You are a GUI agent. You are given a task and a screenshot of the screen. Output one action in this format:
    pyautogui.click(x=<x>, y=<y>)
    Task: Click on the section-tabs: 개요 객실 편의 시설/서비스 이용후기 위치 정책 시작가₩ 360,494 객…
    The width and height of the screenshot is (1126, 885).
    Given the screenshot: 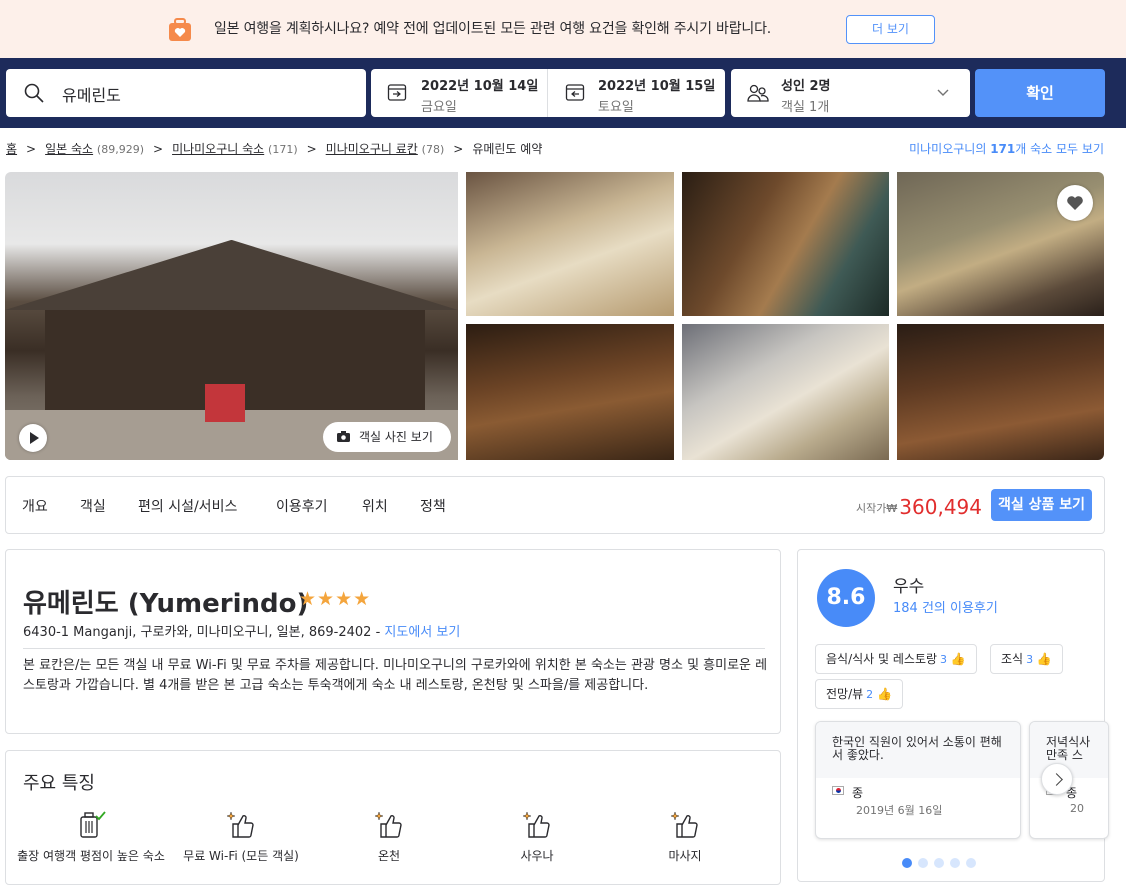 What is the action you would take?
    pyautogui.click(x=555, y=505)
    